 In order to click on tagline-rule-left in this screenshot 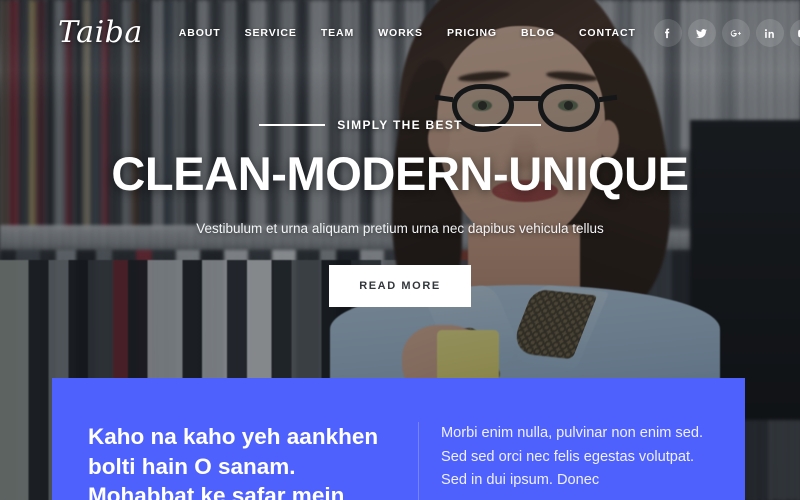, I will do `click(292, 125)`.